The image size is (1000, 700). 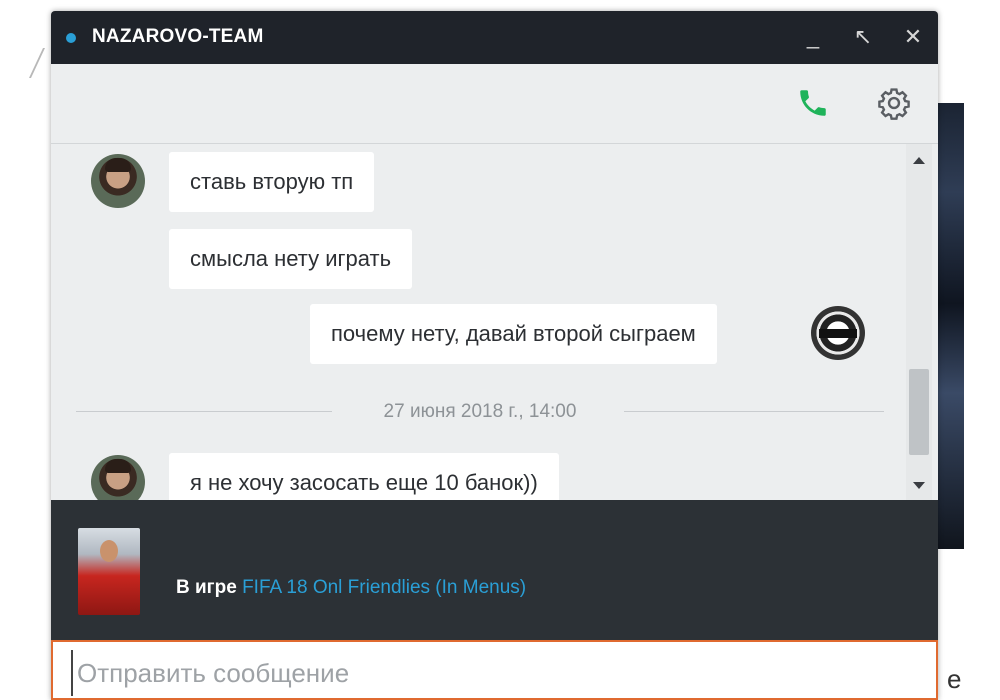 I want to click on self-avatar, so click(x=838, y=333).